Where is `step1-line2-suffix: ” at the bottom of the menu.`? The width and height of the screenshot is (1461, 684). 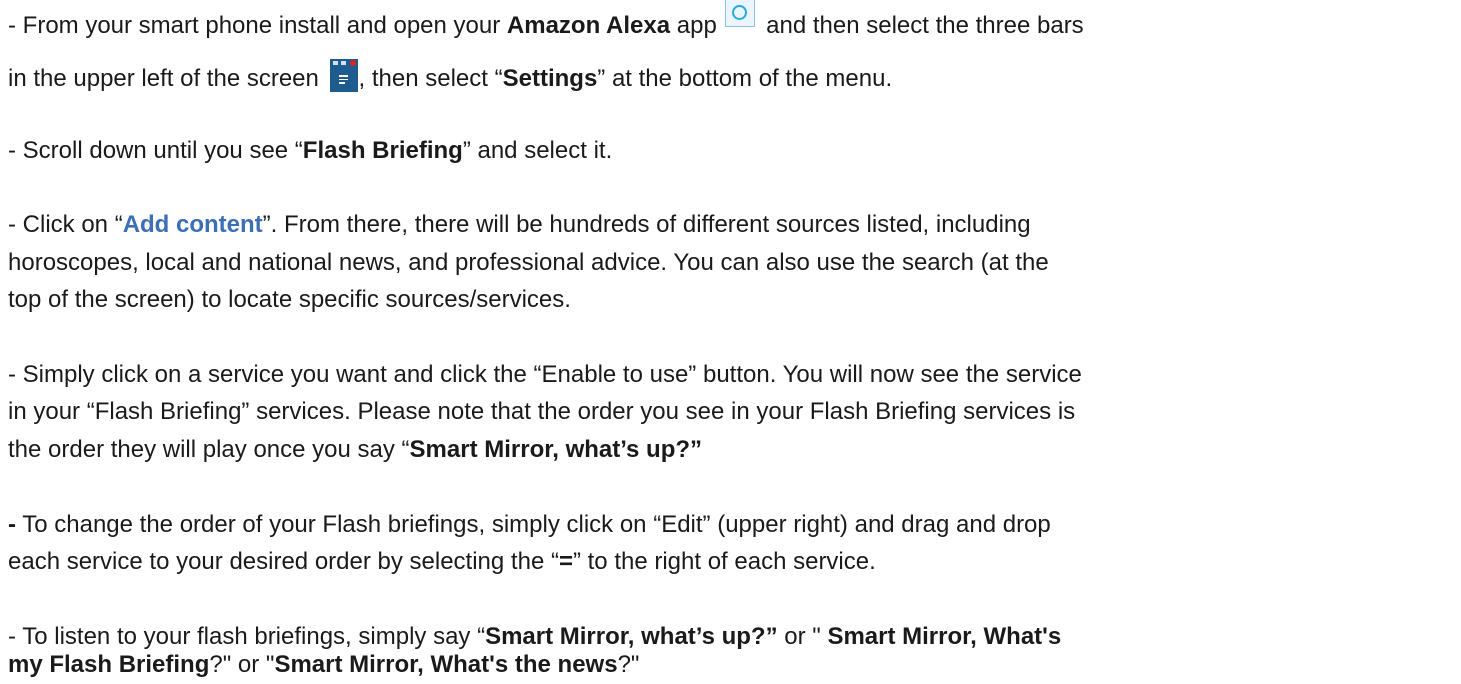
step1-line2-suffix: ” at the bottom of the menu. is located at coordinates (745, 78).